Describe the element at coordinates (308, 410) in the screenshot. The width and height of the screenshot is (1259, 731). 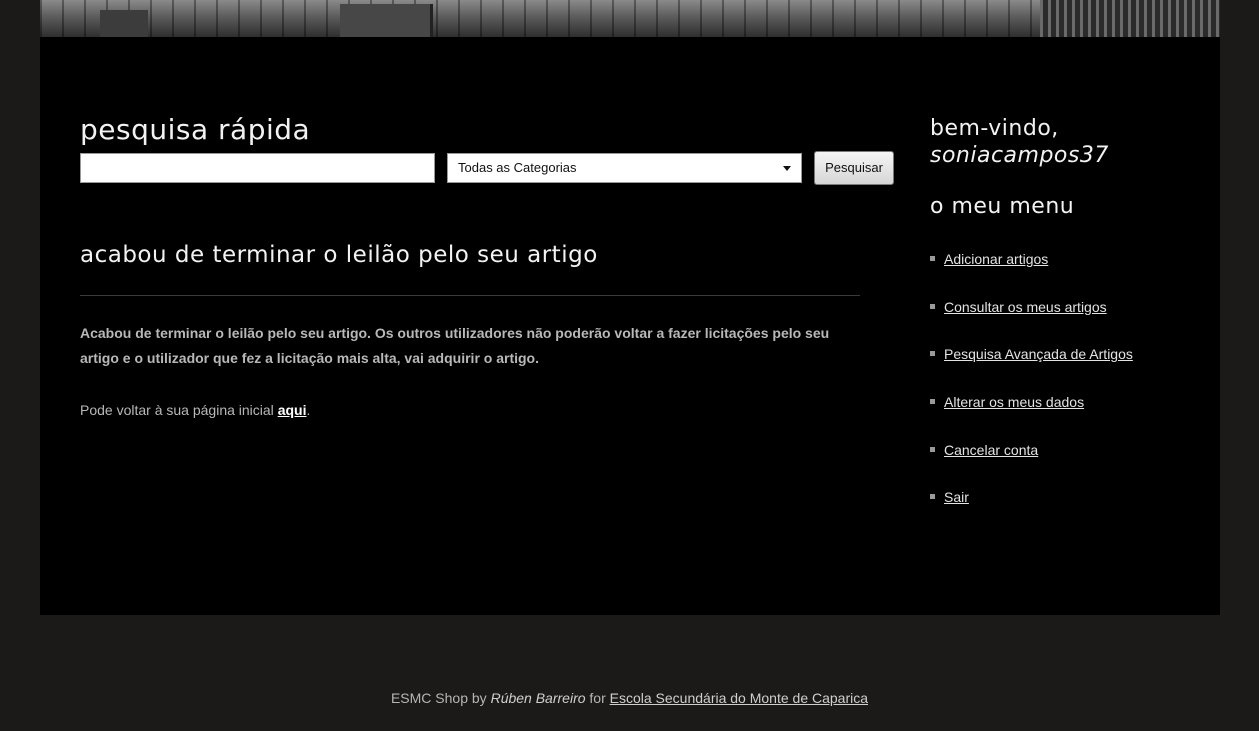
I see `back-home-end: .` at that location.